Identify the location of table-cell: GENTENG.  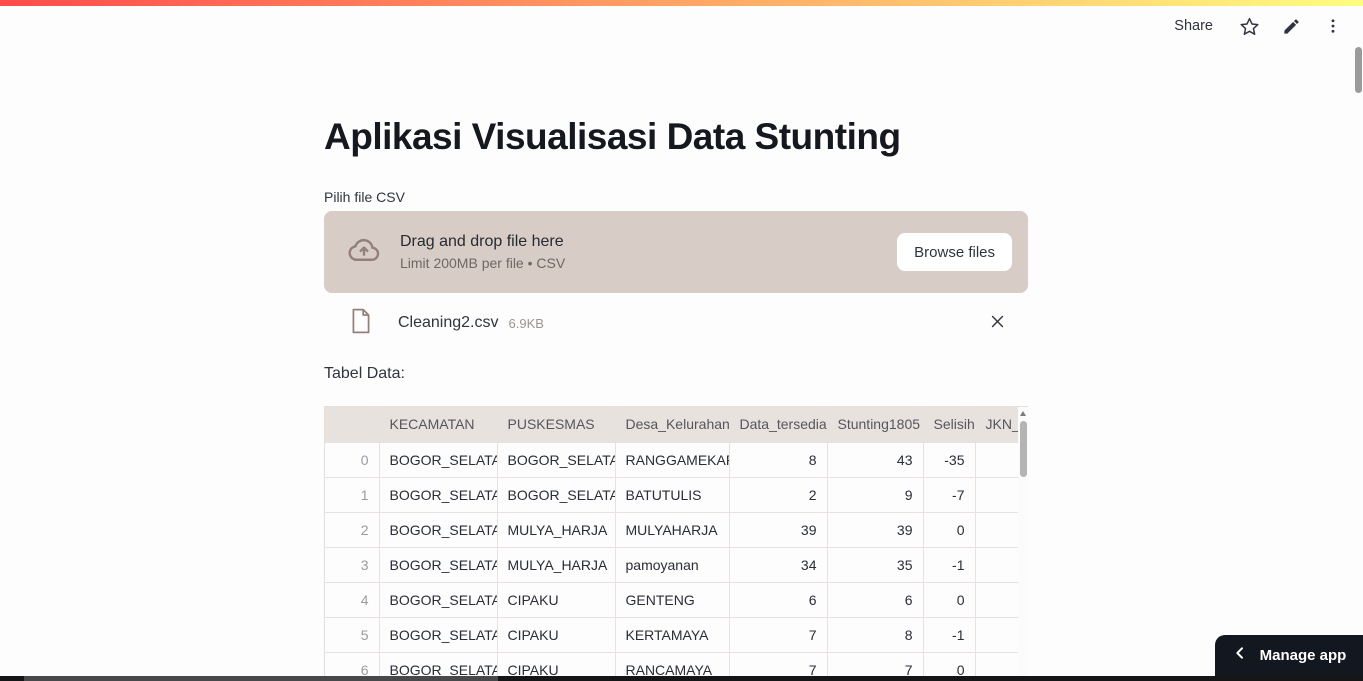
(672, 600).